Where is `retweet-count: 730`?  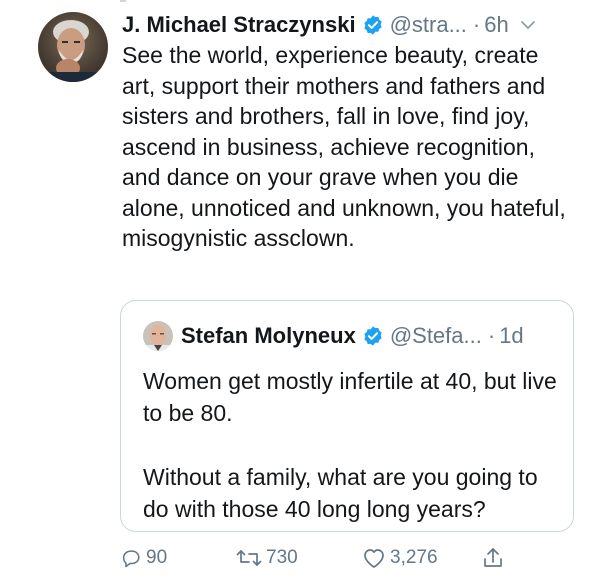 retweet-count: 730 is located at coordinates (282, 557).